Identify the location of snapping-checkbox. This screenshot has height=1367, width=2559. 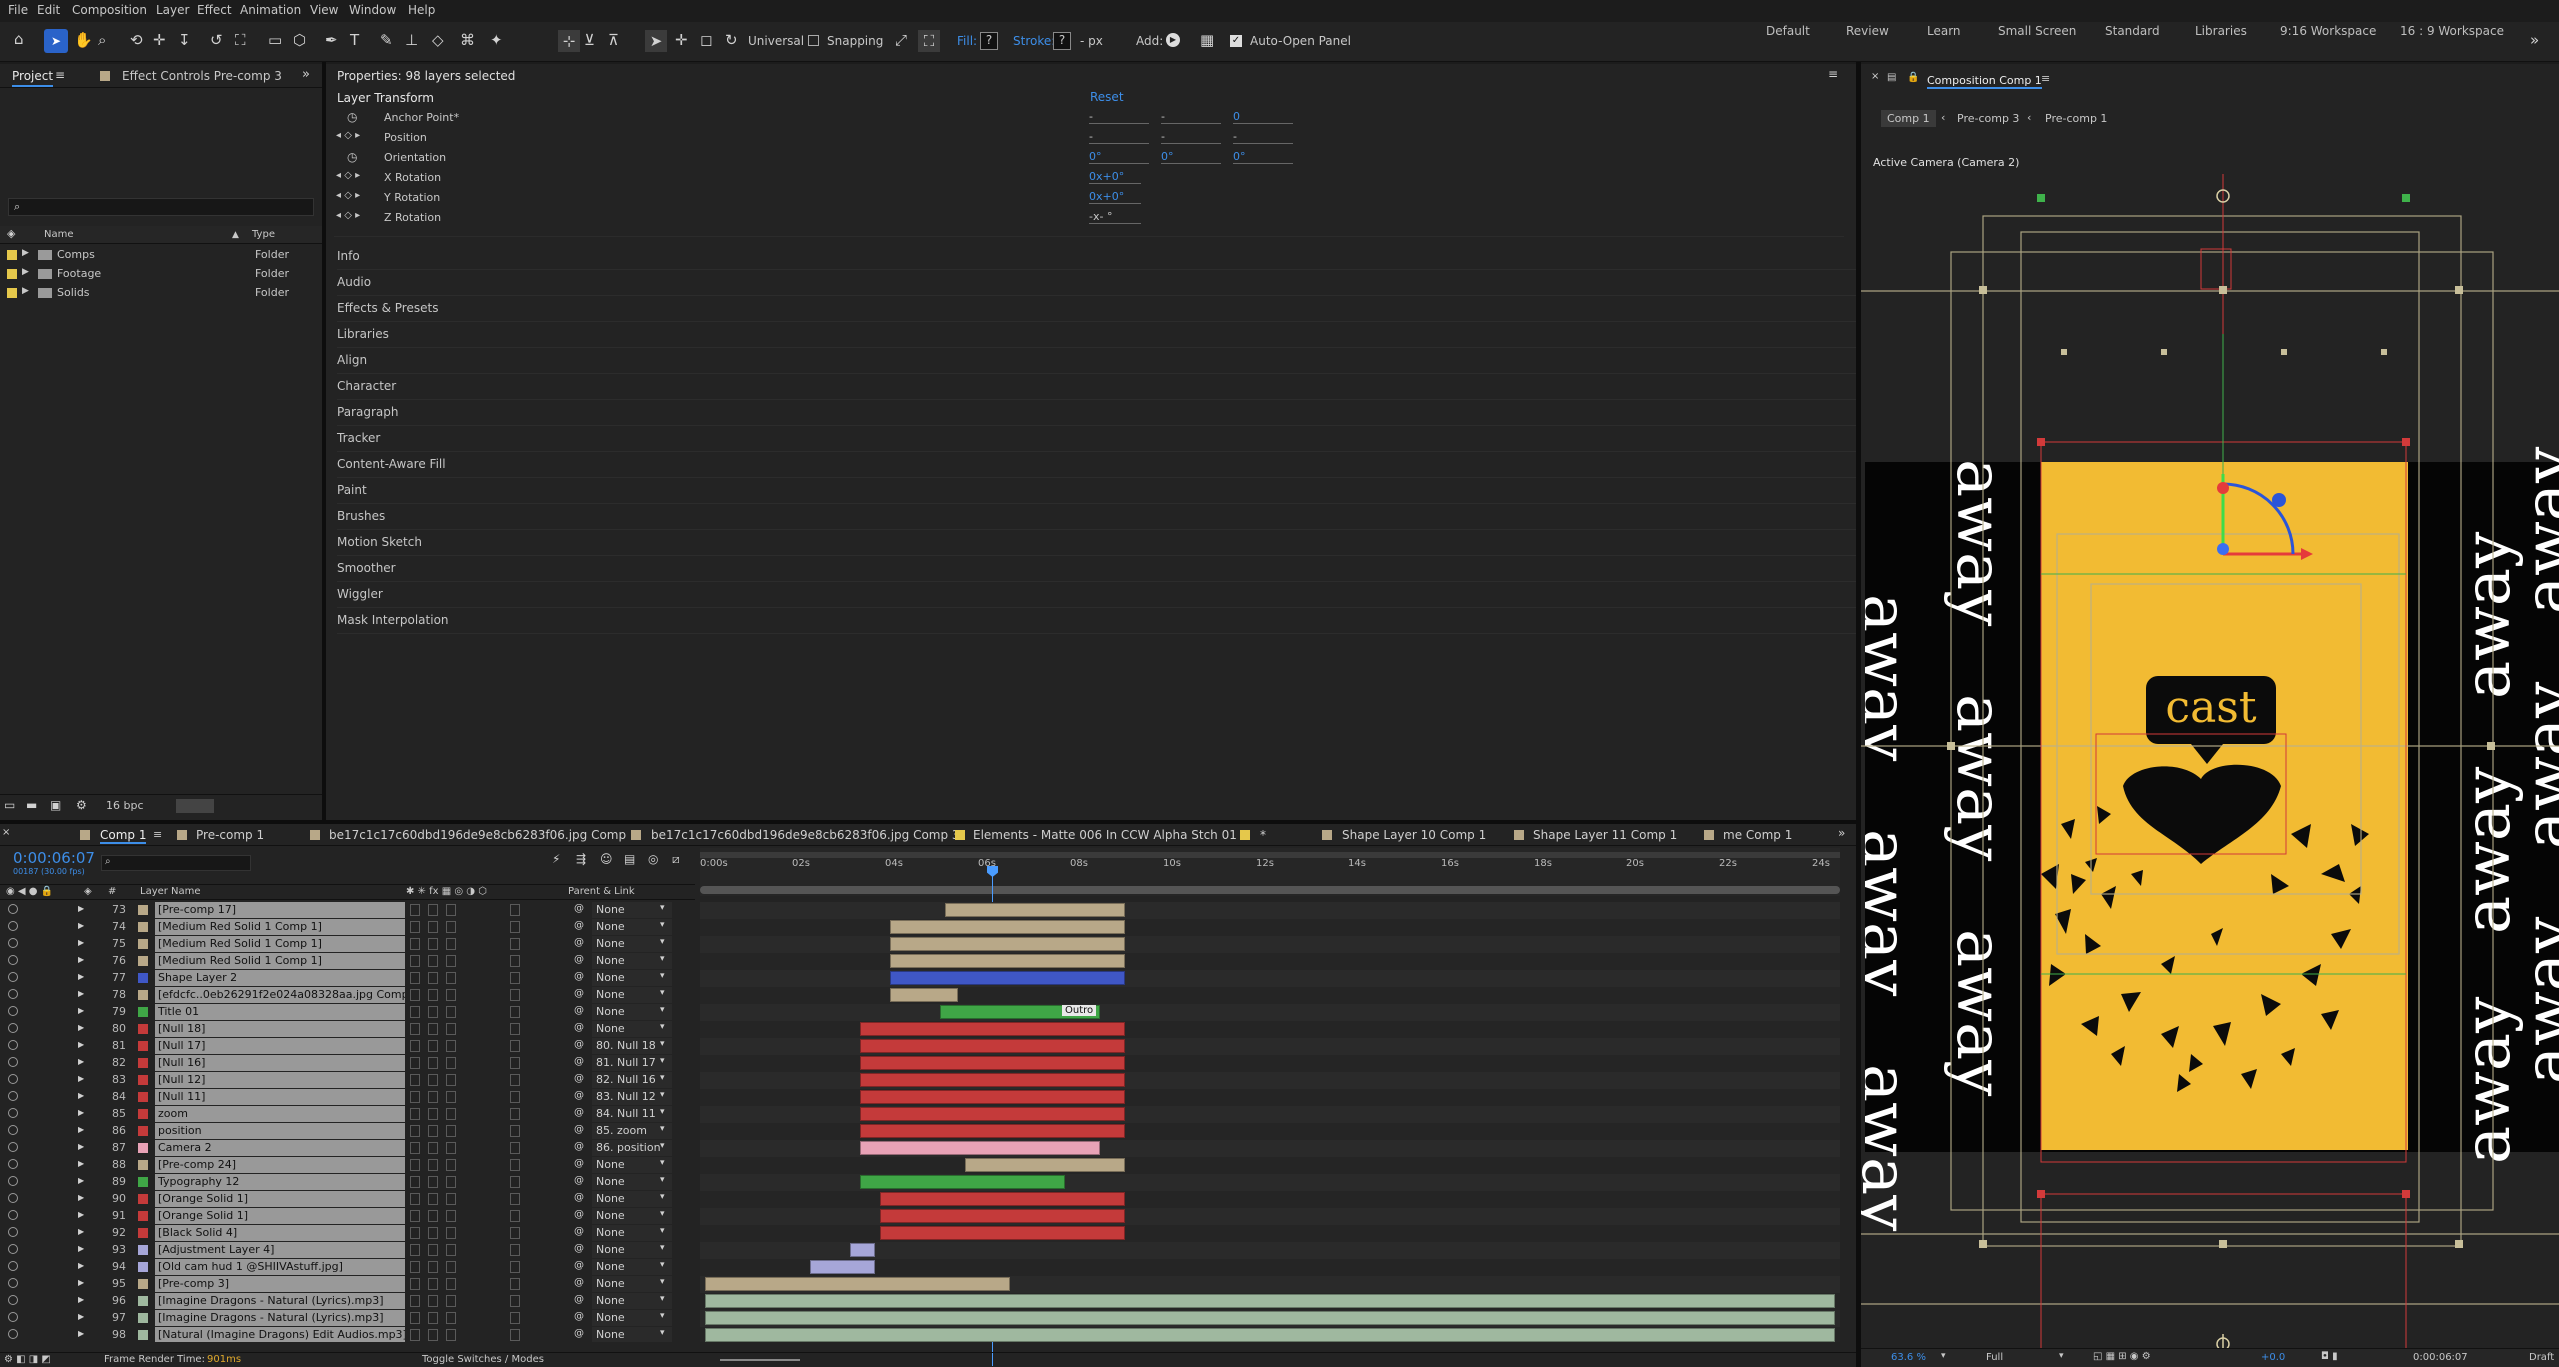
(813, 40).